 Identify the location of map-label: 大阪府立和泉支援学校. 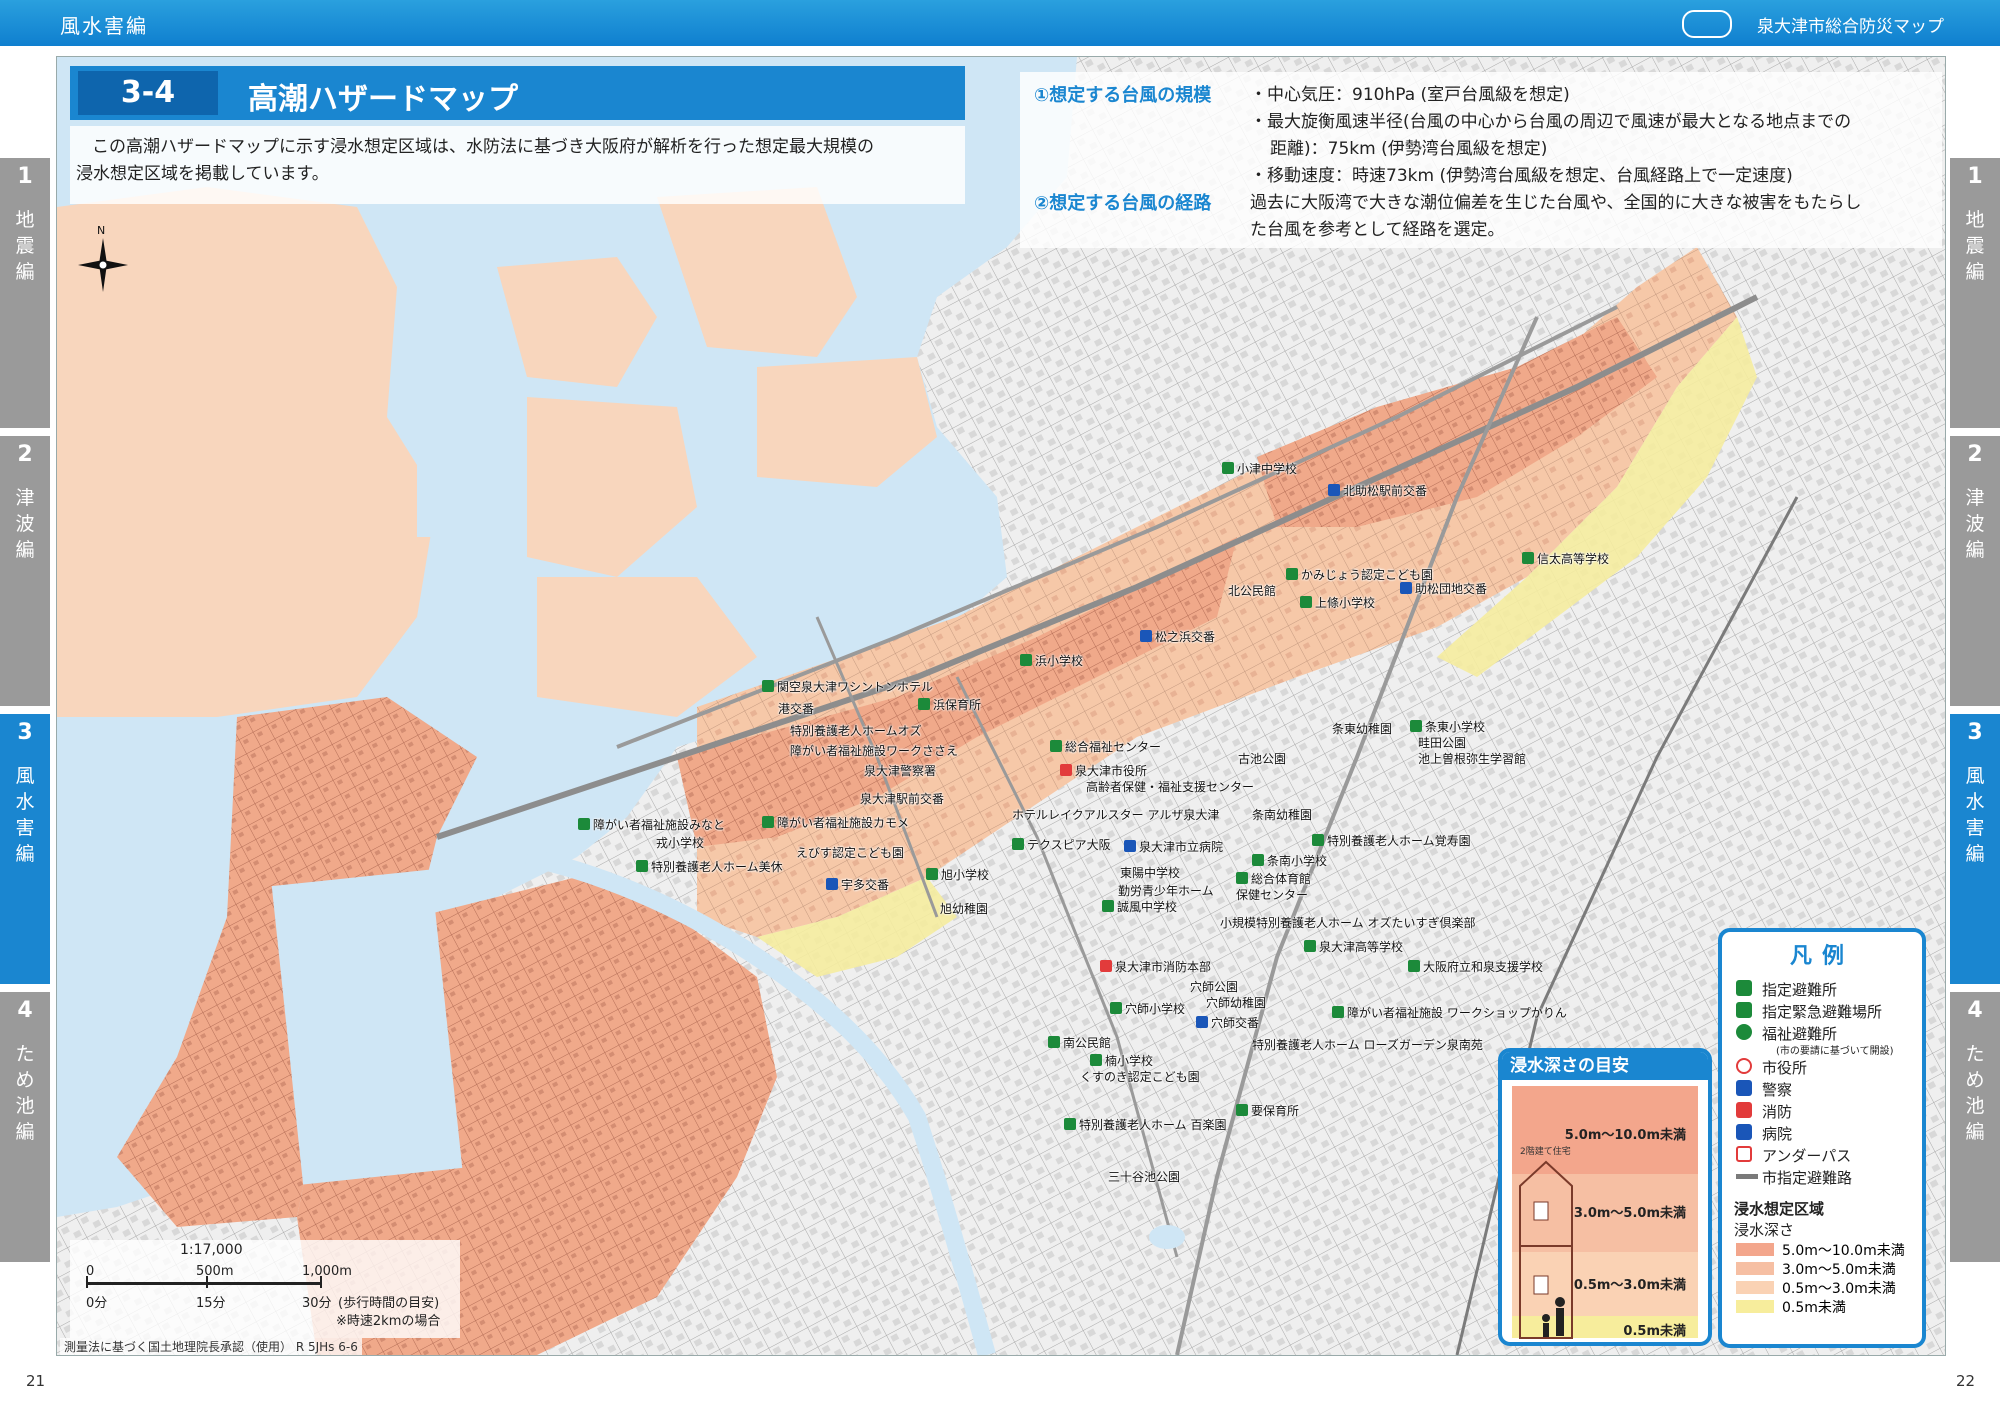
(1475, 966).